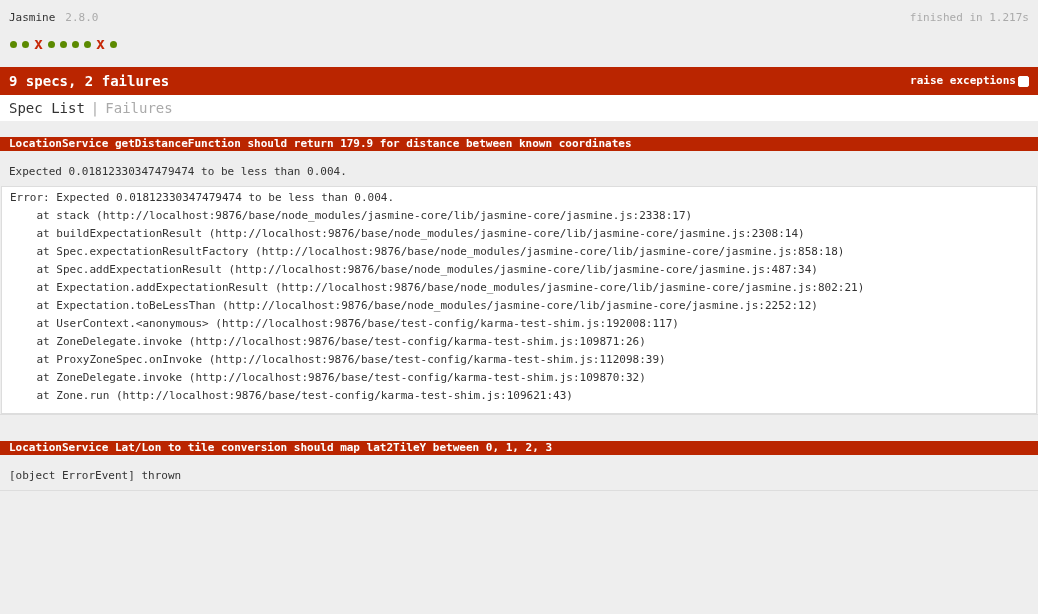 The image size is (1038, 614). Describe the element at coordinates (519, 144) in the screenshot. I see `failure-title: LocationService getDistanceFunction should return 179.9 for distance between known coordinates` at that location.